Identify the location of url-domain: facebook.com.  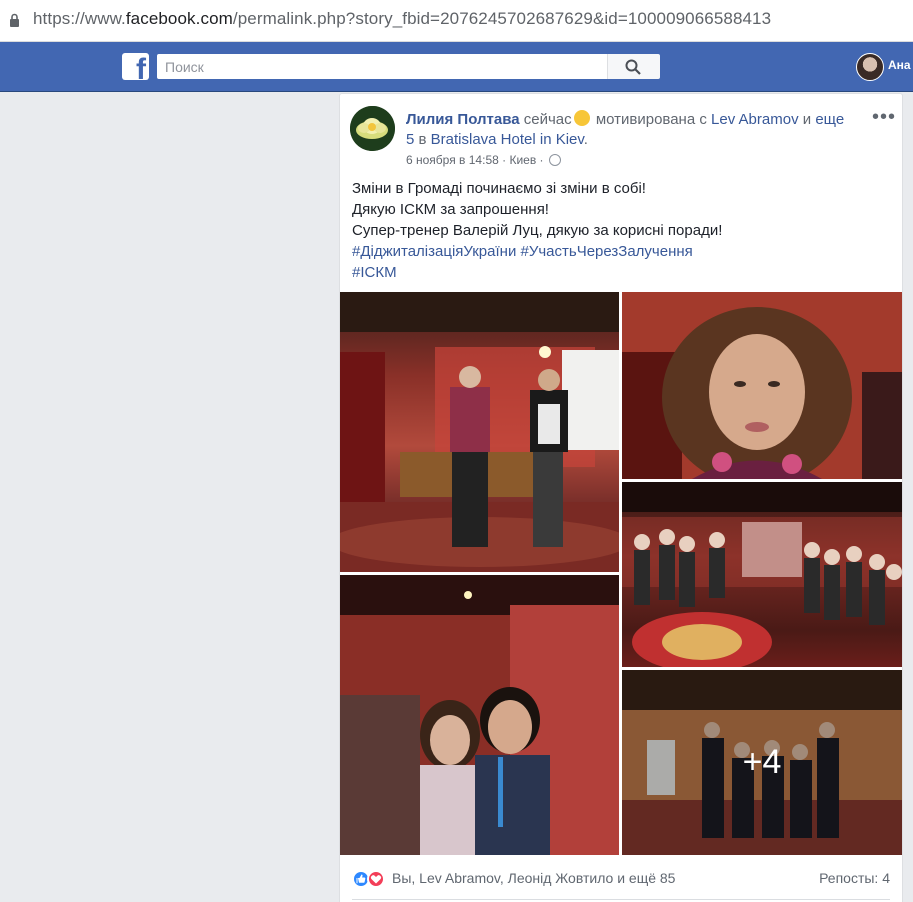
(179, 18).